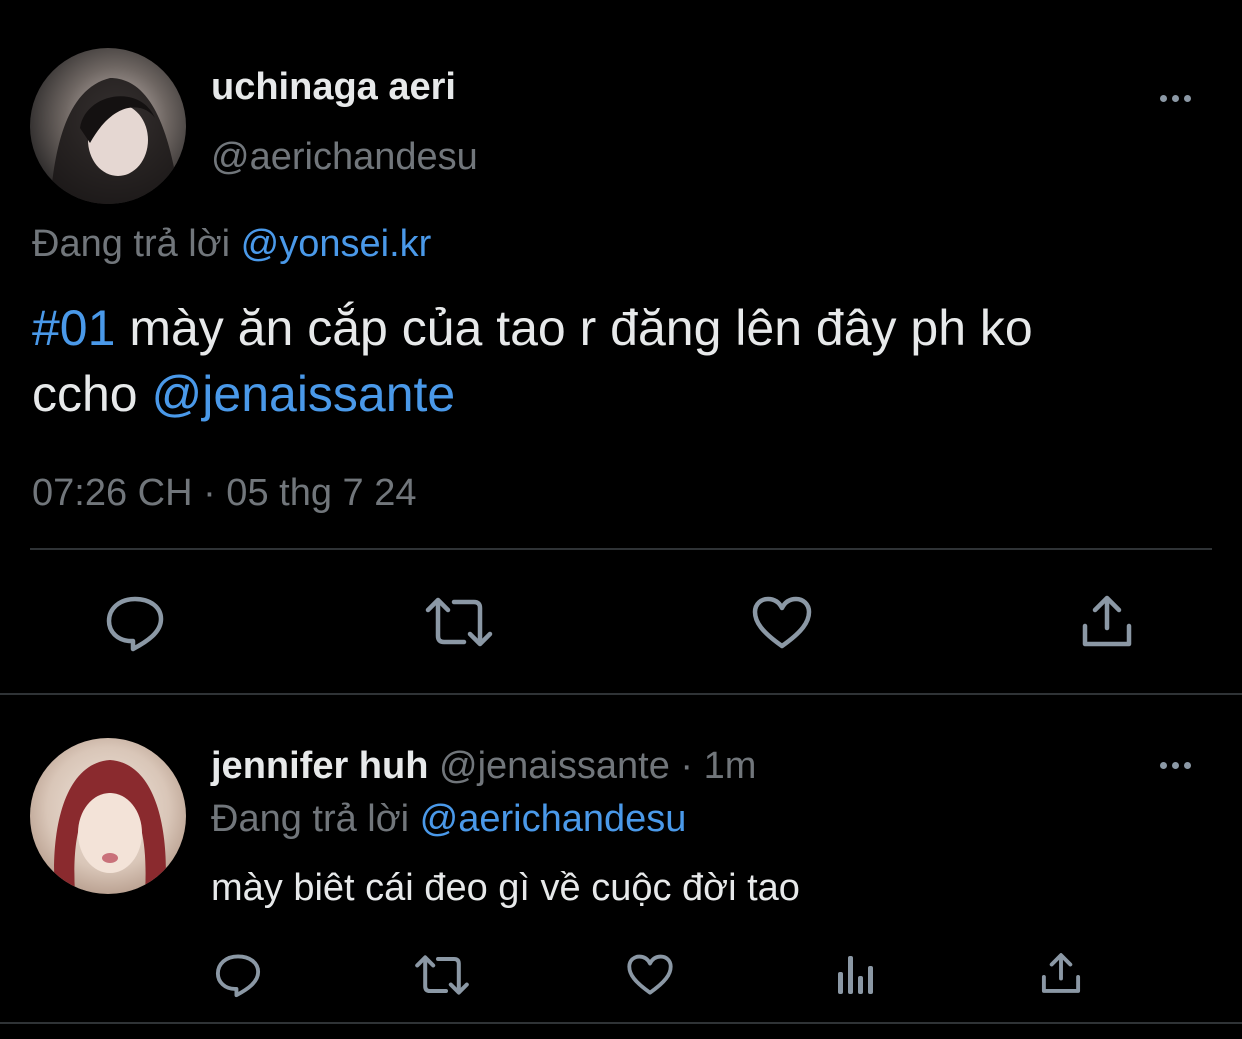  What do you see at coordinates (505, 888) in the screenshot?
I see `reply-text: mày biêt cái đeo gì về cuộc đời tao` at bounding box center [505, 888].